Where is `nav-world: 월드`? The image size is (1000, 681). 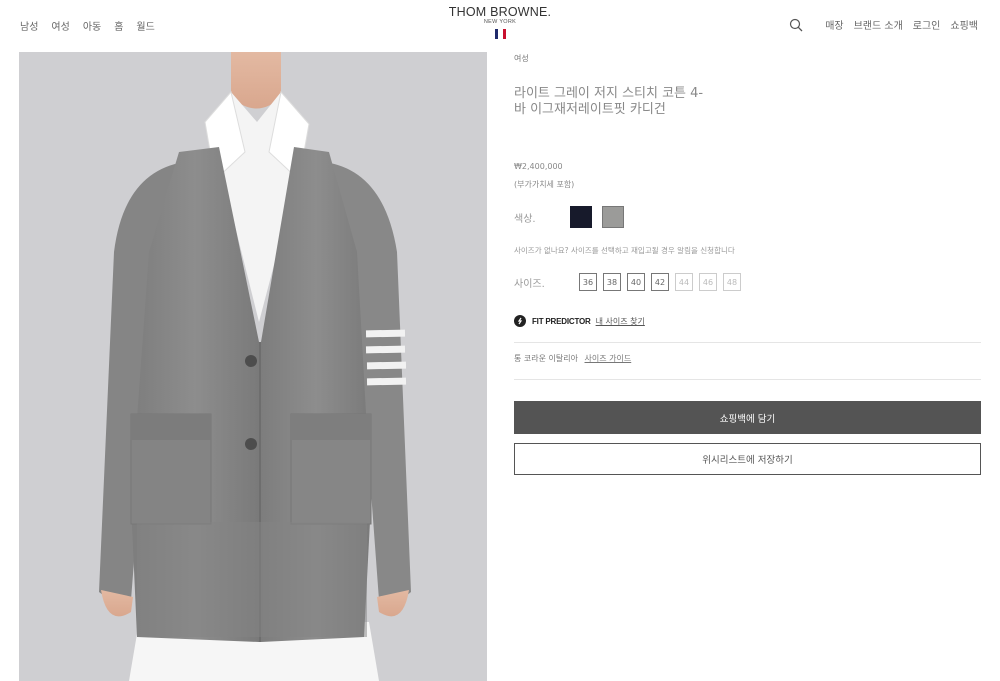 nav-world: 월드 is located at coordinates (145, 25).